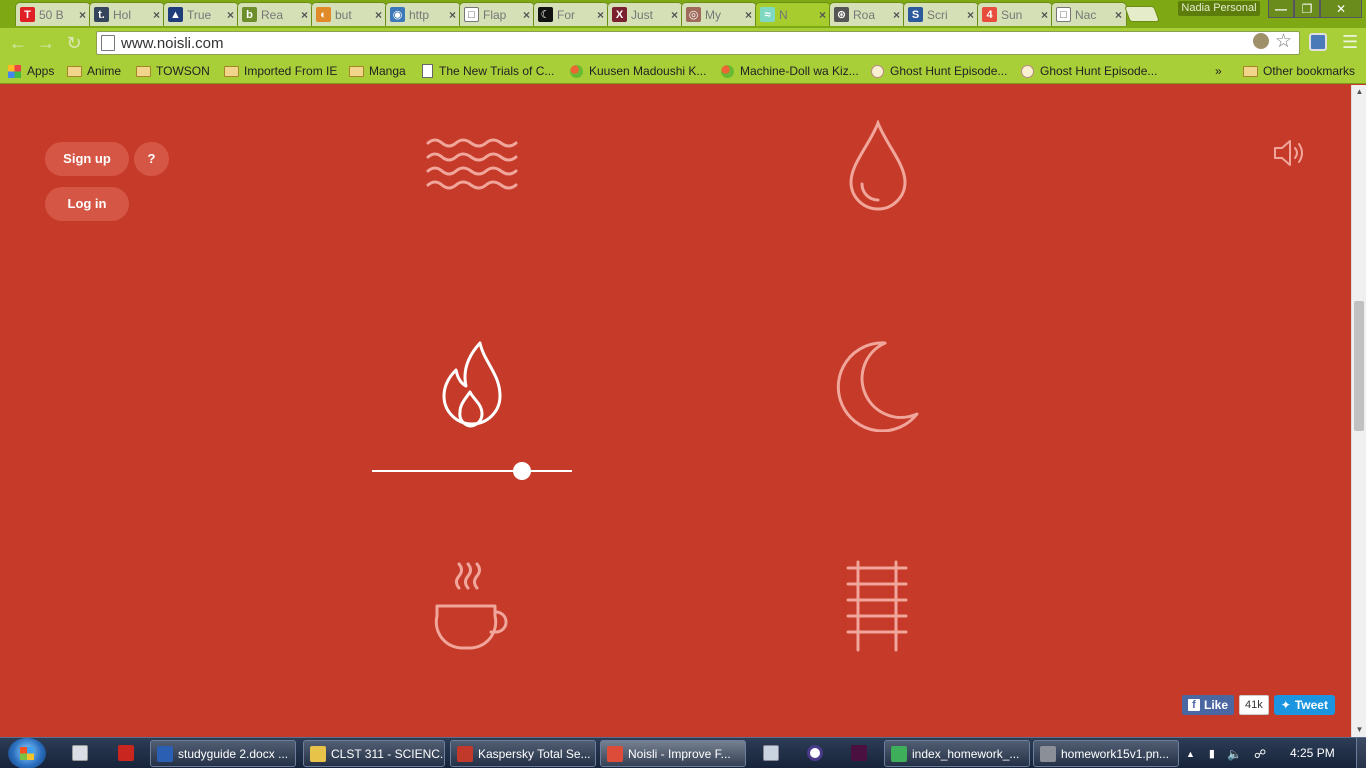 The width and height of the screenshot is (1366, 768). Describe the element at coordinates (472, 165) in the screenshot. I see `water-icon` at that location.